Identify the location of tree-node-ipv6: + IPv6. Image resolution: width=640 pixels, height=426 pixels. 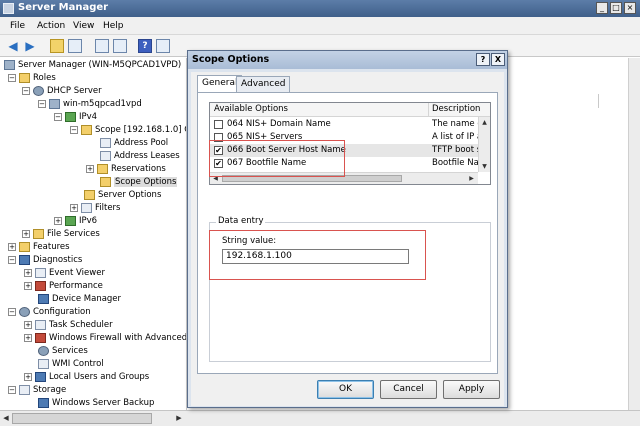
(75, 221).